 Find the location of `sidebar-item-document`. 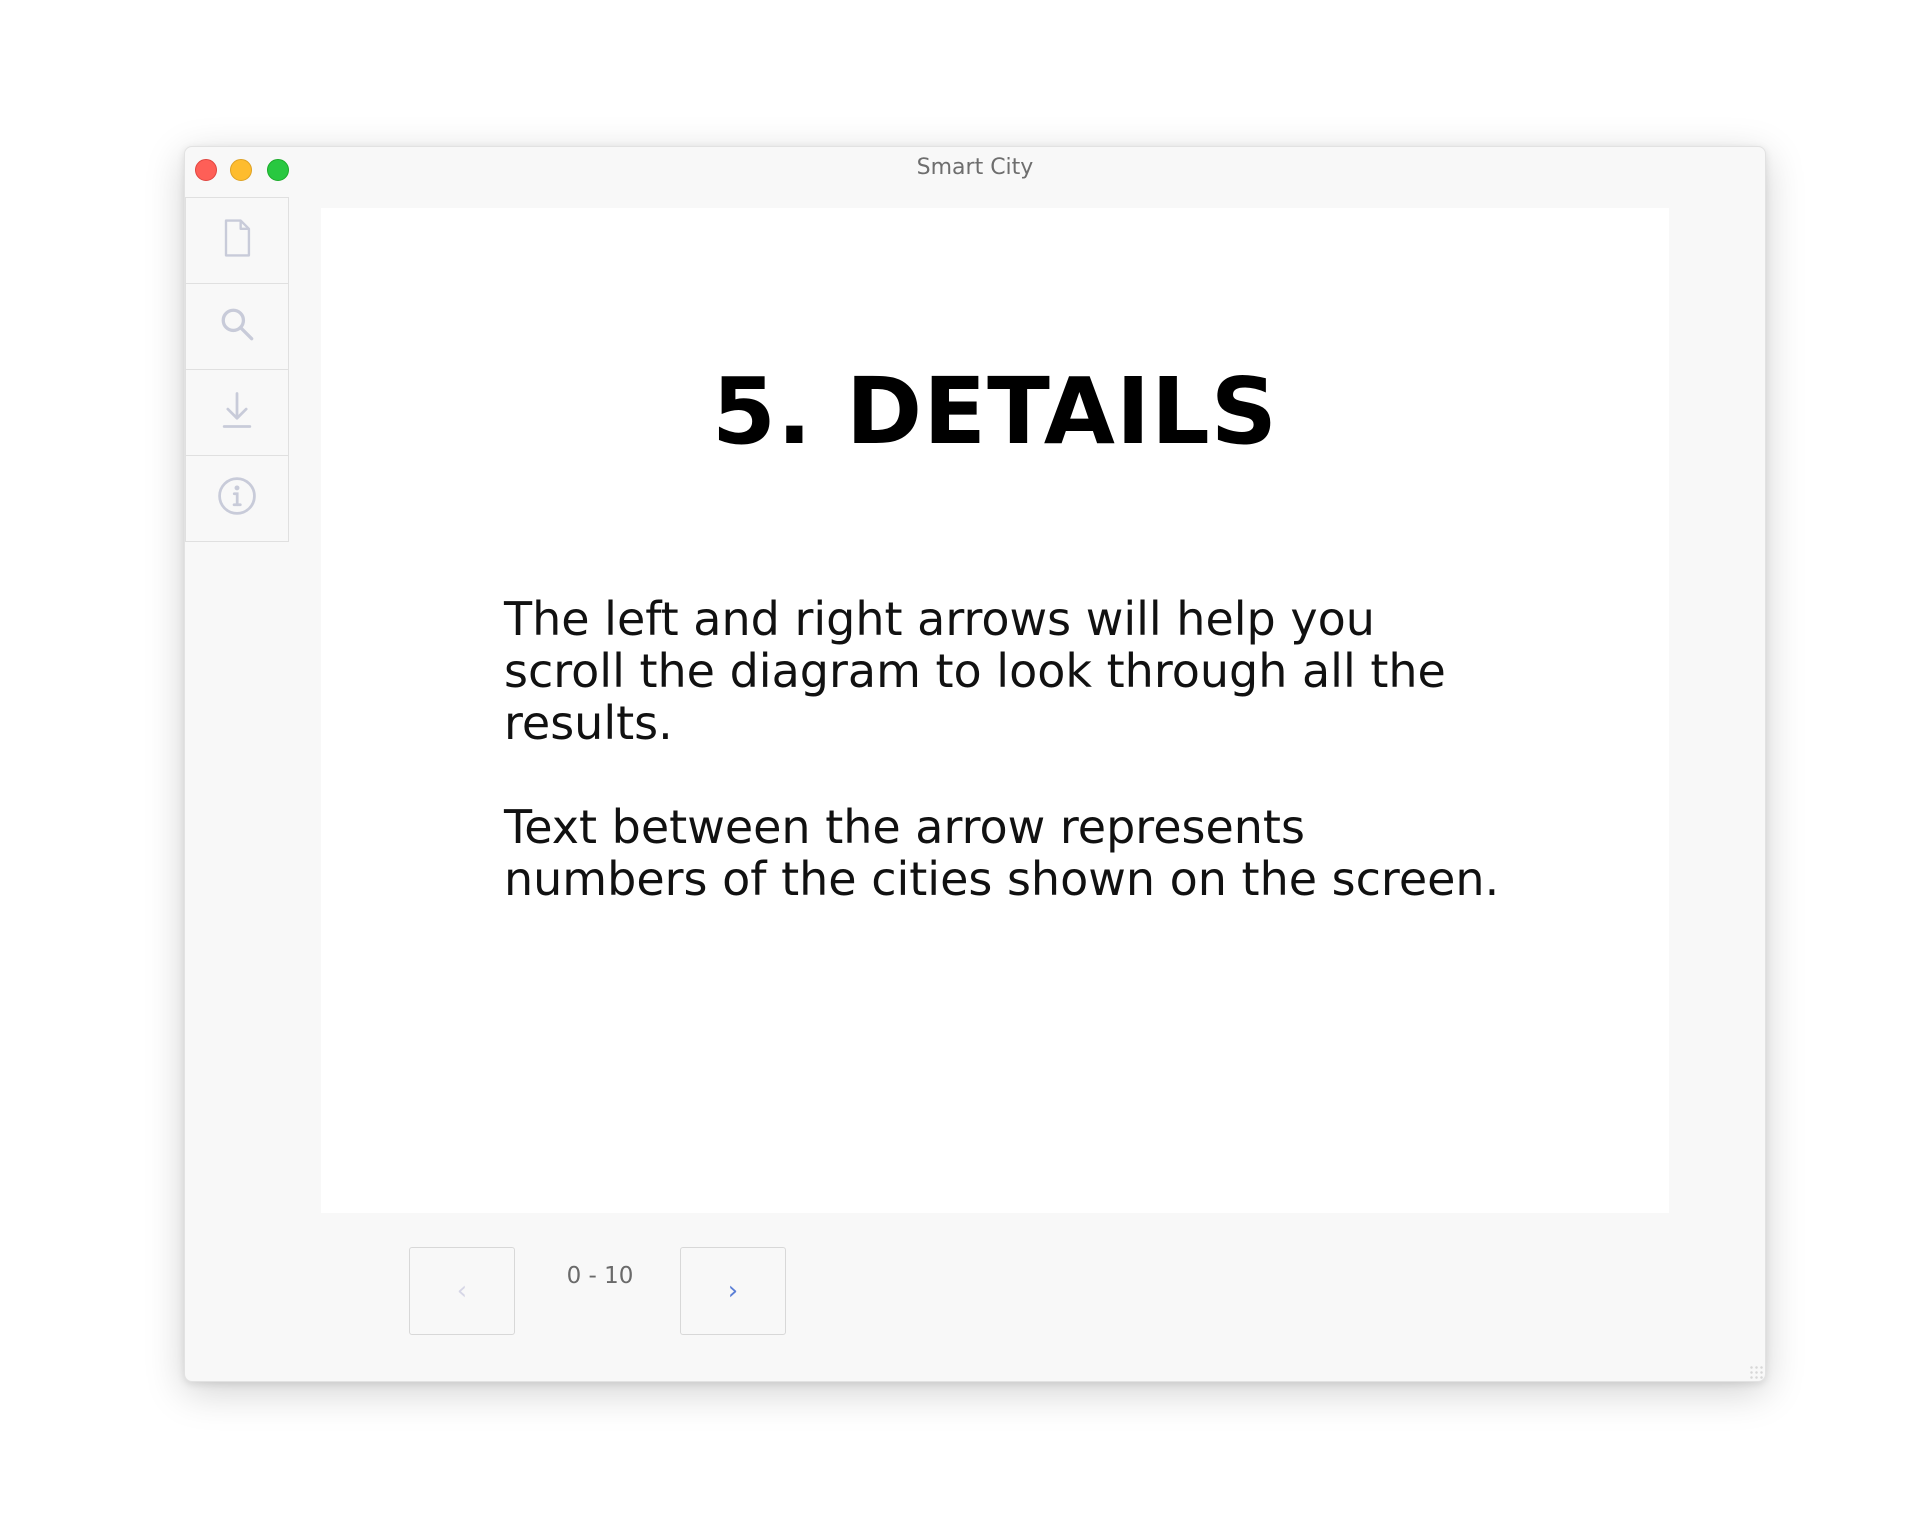

sidebar-item-document is located at coordinates (237, 240).